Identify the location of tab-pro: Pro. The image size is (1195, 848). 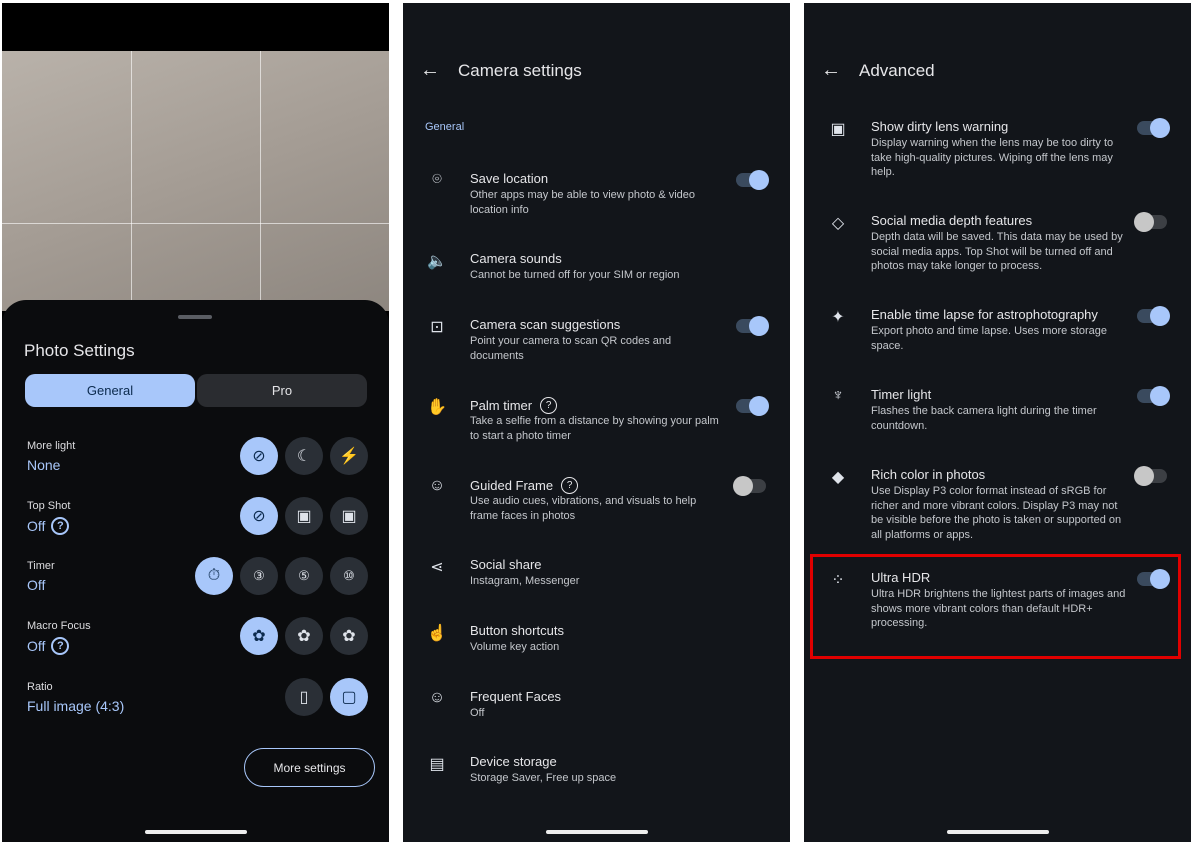
(282, 390).